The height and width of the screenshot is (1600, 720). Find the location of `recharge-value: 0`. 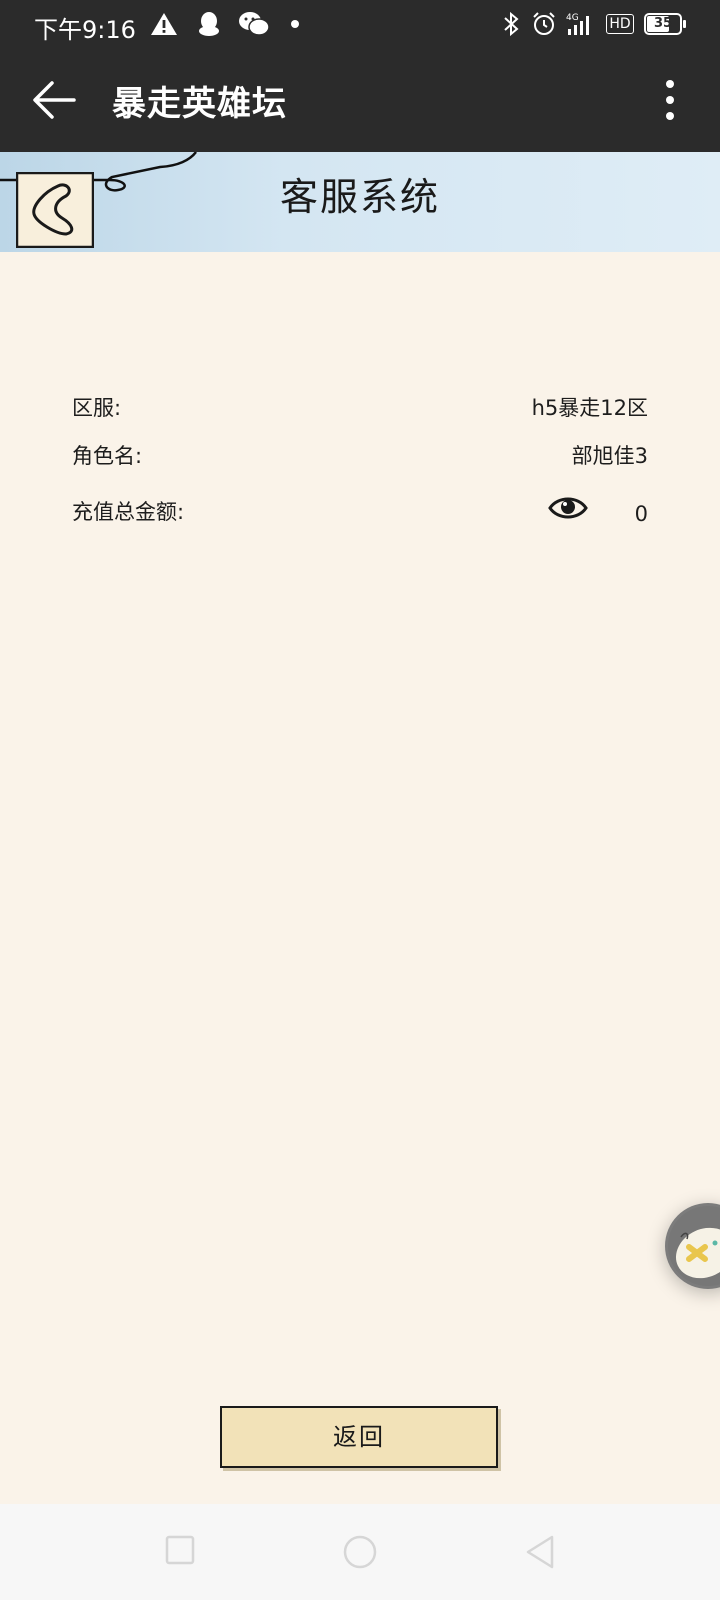

recharge-value: 0 is located at coordinates (641, 514).